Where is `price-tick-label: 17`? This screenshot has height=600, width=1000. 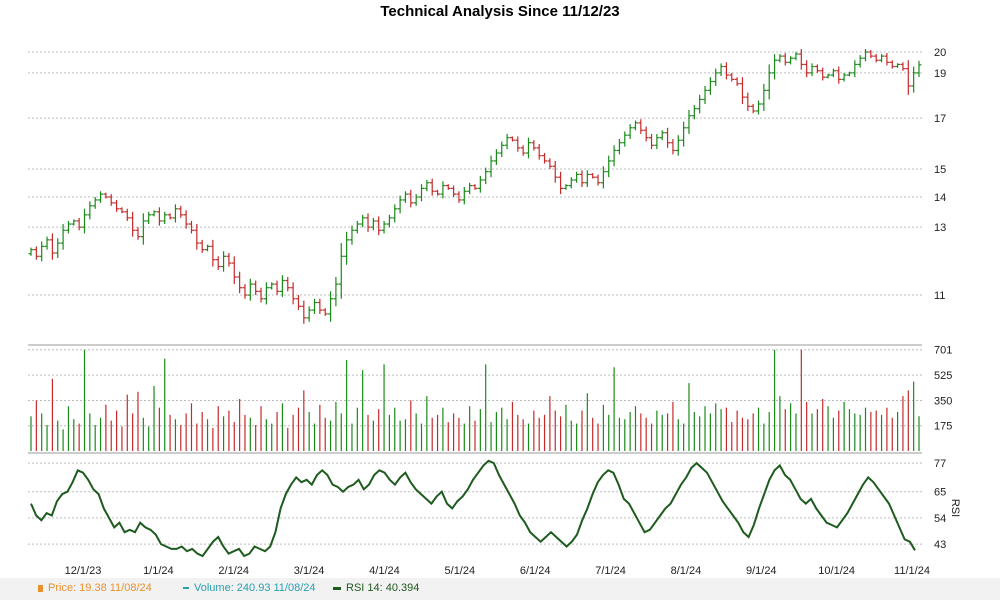 price-tick-label: 17 is located at coordinates (940, 119).